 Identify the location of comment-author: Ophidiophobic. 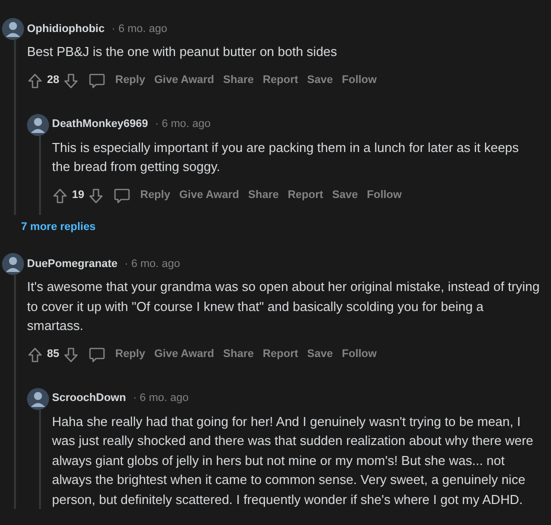
(66, 29).